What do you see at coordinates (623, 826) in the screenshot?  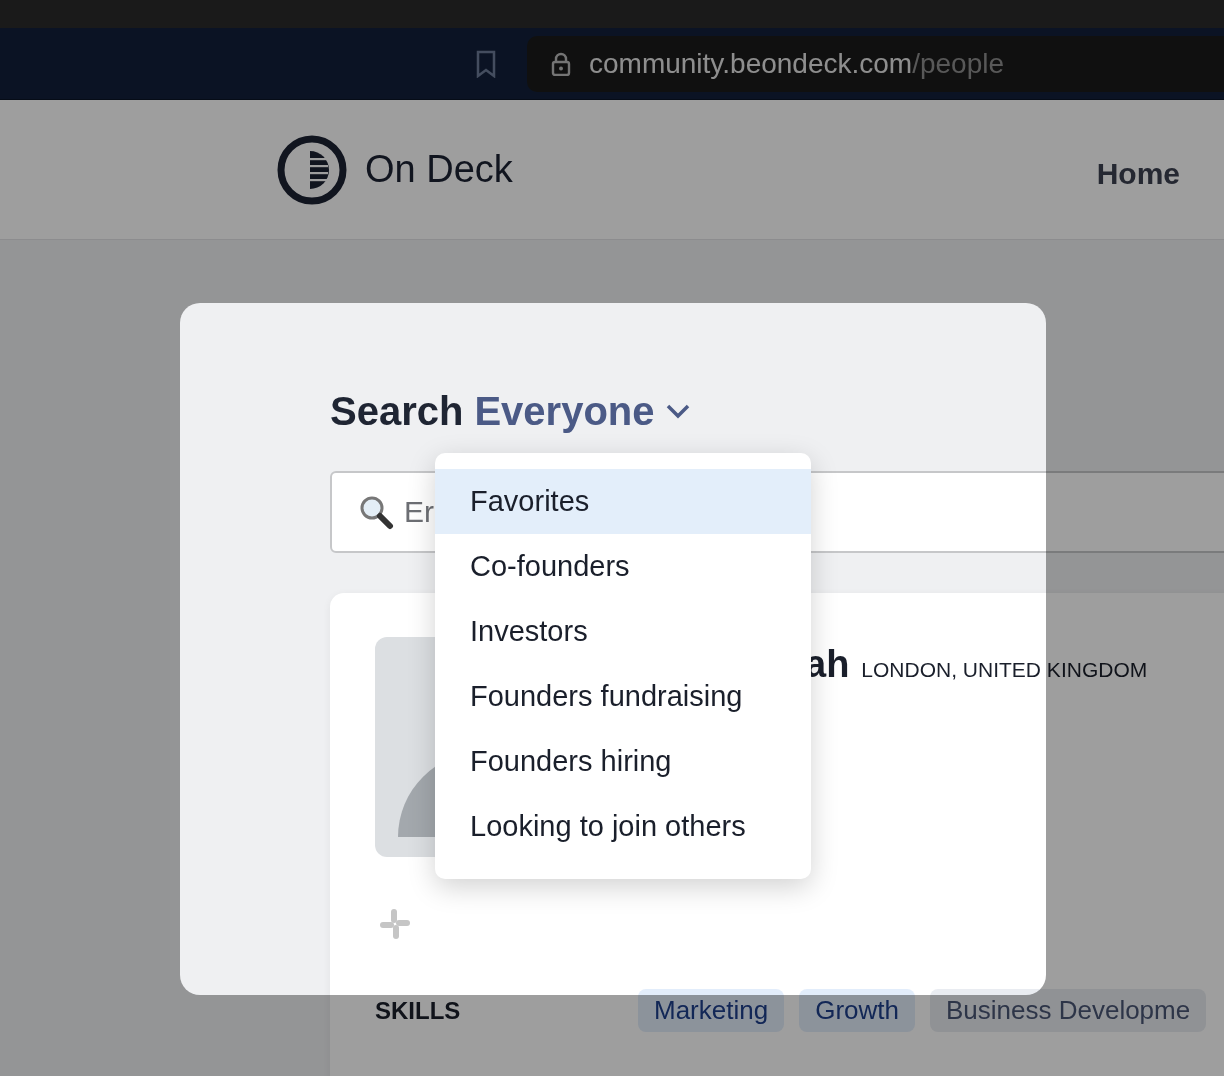 I see `menu-item: Looking to join others` at bounding box center [623, 826].